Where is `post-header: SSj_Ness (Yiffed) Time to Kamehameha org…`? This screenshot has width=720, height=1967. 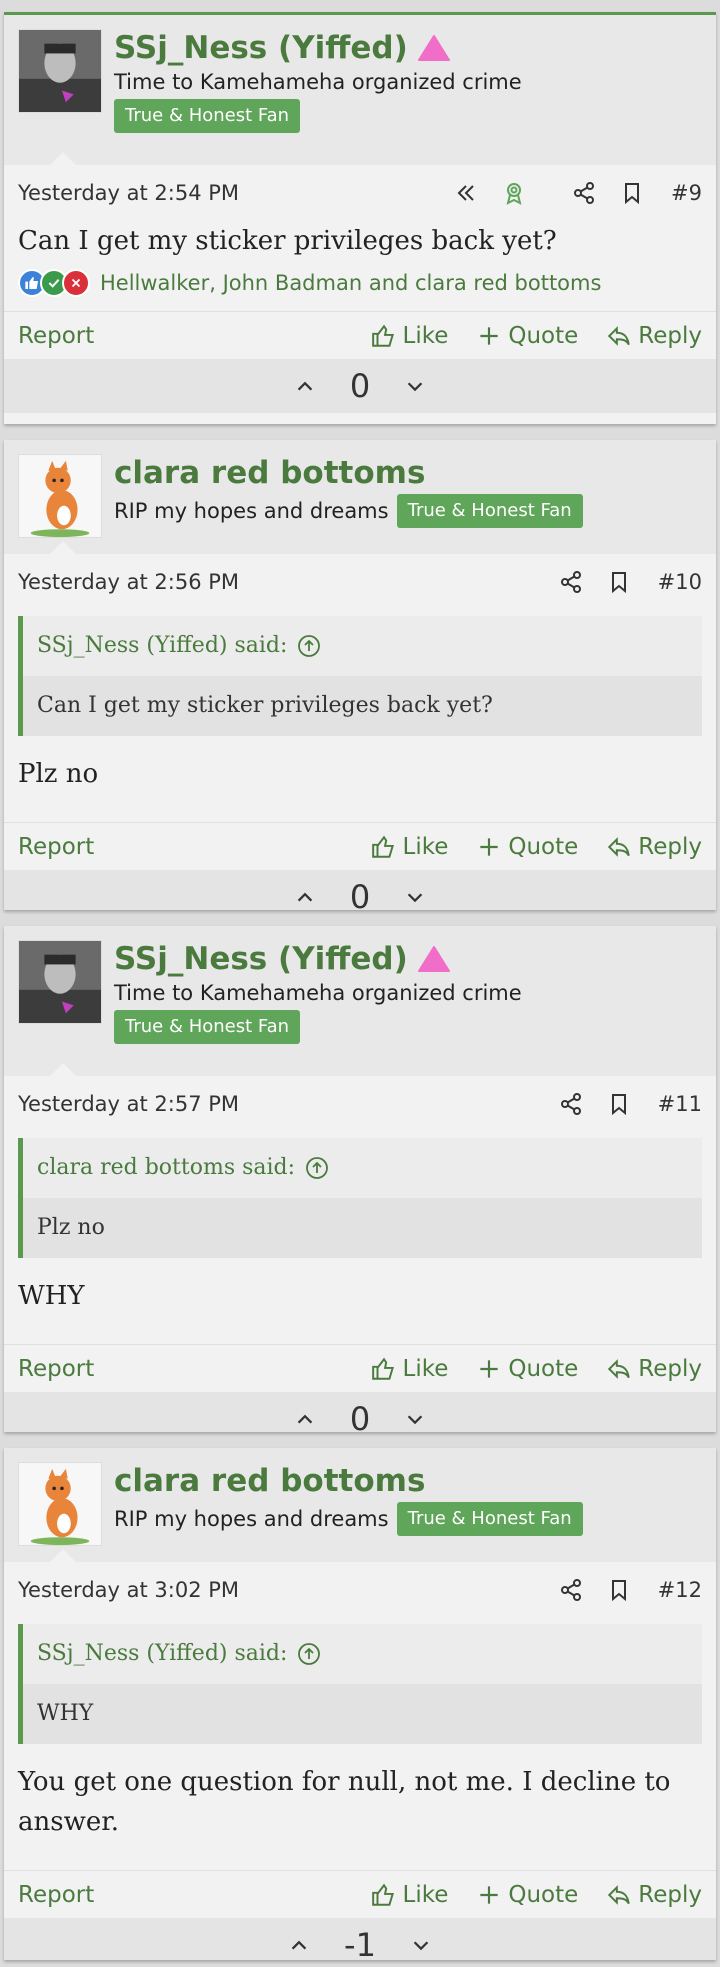 post-header: SSj_Ness (Yiffed) Time to Kamehameha org… is located at coordinates (360, 90).